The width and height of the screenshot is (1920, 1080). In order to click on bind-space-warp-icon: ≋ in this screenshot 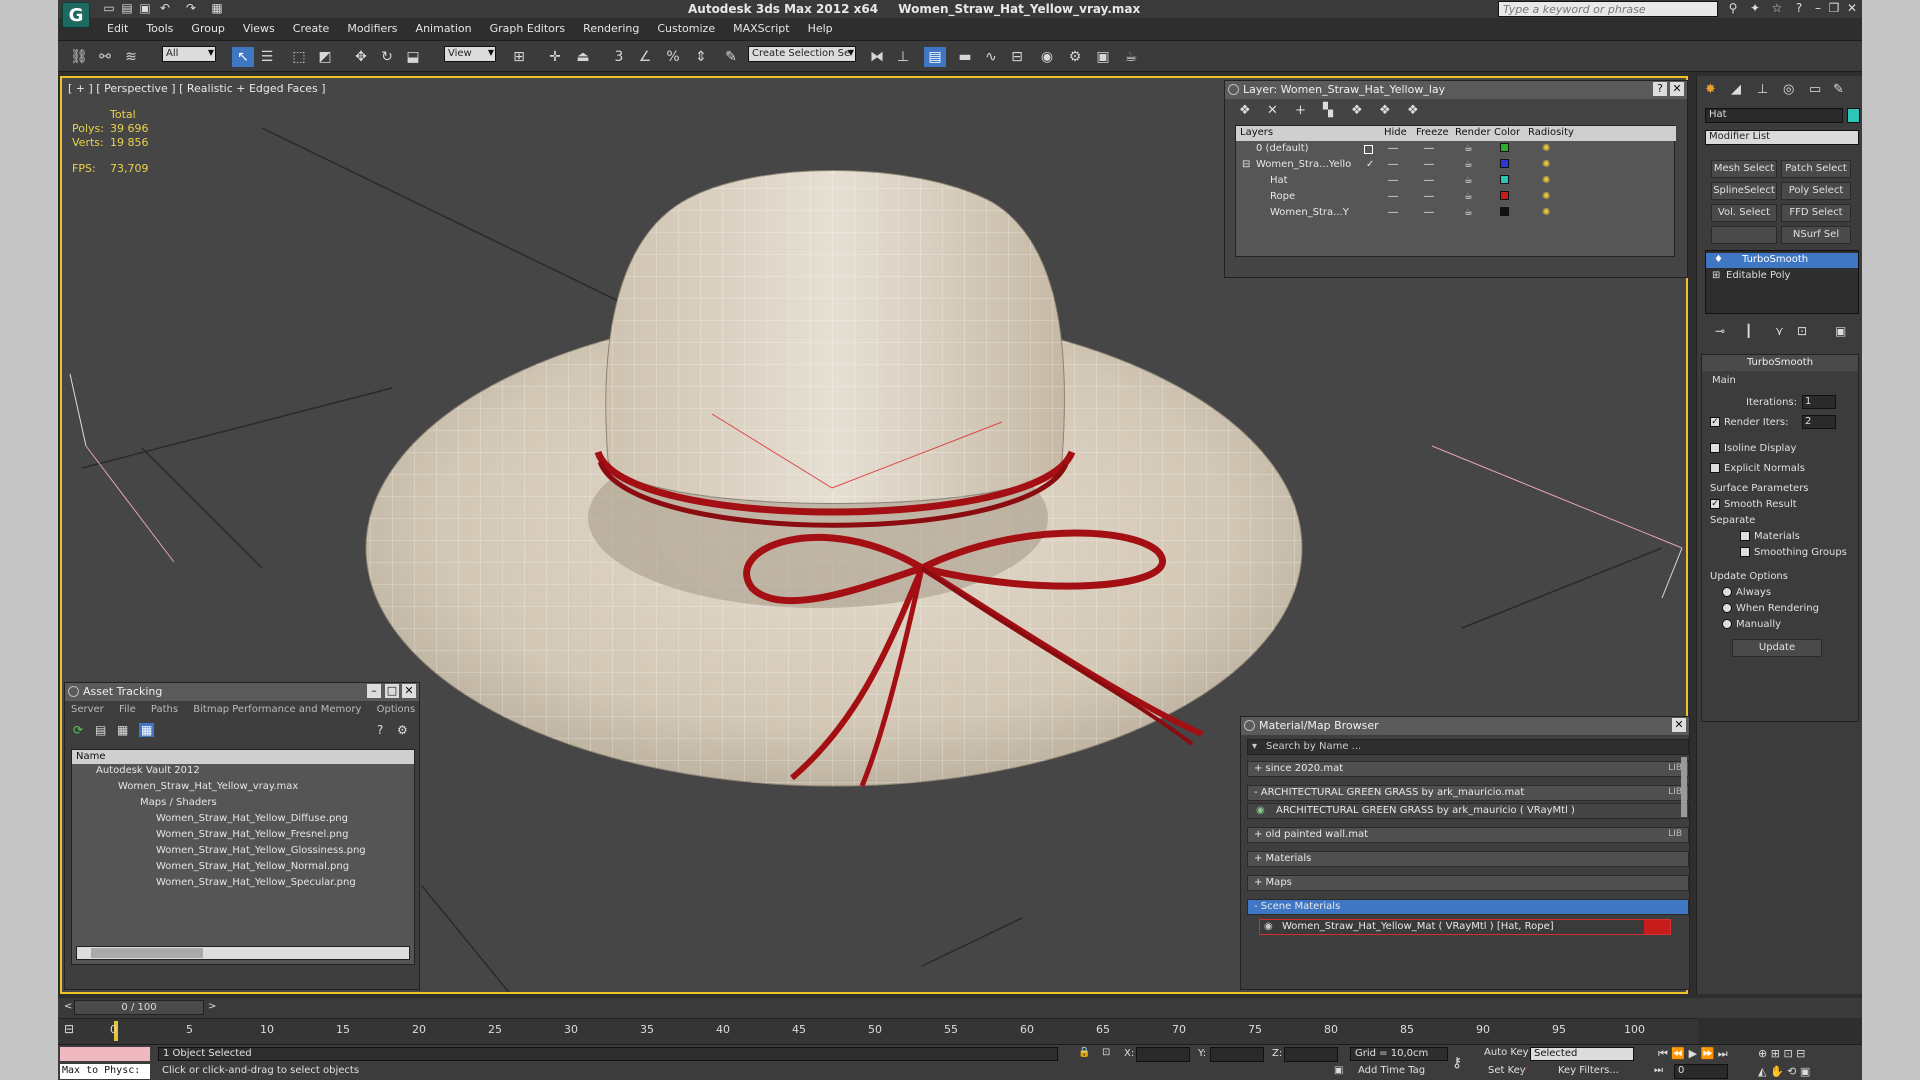, I will do `click(131, 57)`.